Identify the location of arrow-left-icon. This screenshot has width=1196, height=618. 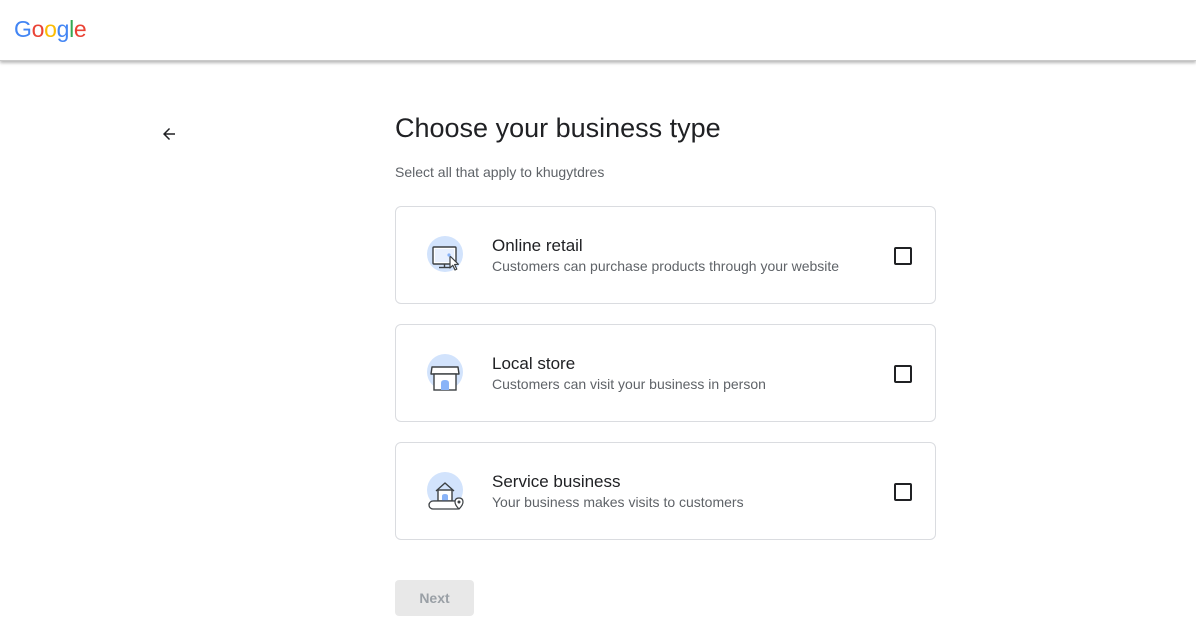
(169, 134).